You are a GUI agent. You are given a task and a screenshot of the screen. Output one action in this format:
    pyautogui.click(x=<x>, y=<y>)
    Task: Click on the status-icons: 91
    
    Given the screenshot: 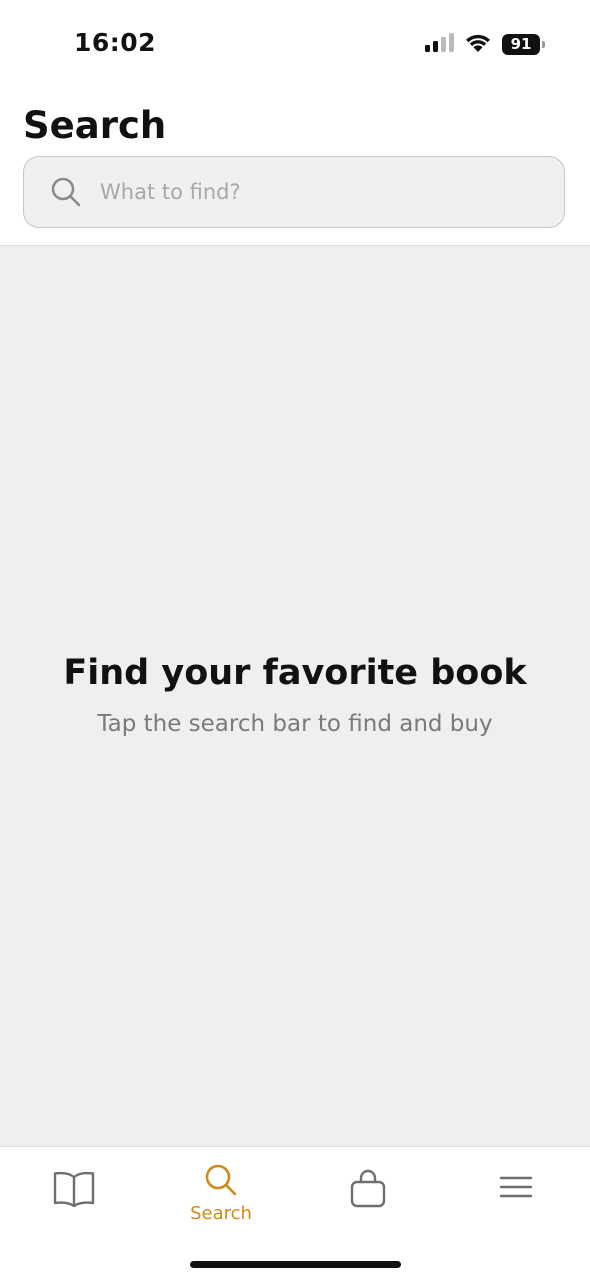 What is the action you would take?
    pyautogui.click(x=484, y=44)
    